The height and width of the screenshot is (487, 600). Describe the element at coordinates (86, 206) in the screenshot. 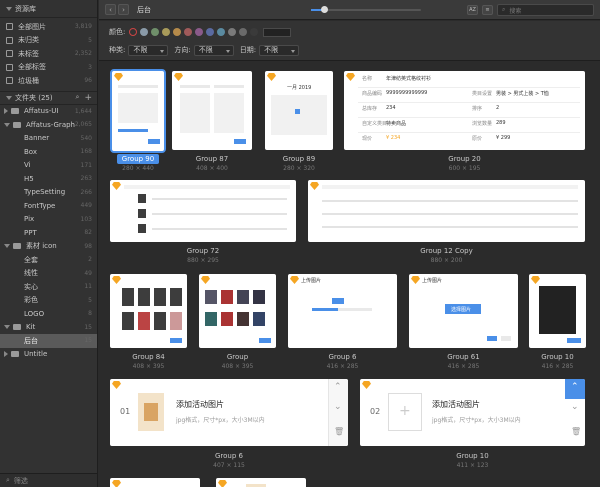

I see `folder-item-count: 449` at that location.